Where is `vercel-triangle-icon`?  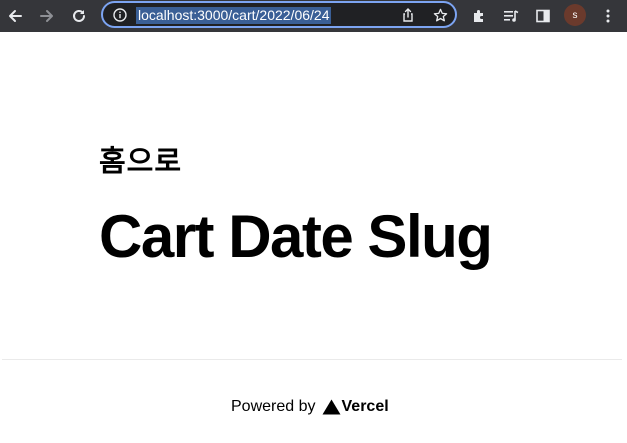 vercel-triangle-icon is located at coordinates (331, 407).